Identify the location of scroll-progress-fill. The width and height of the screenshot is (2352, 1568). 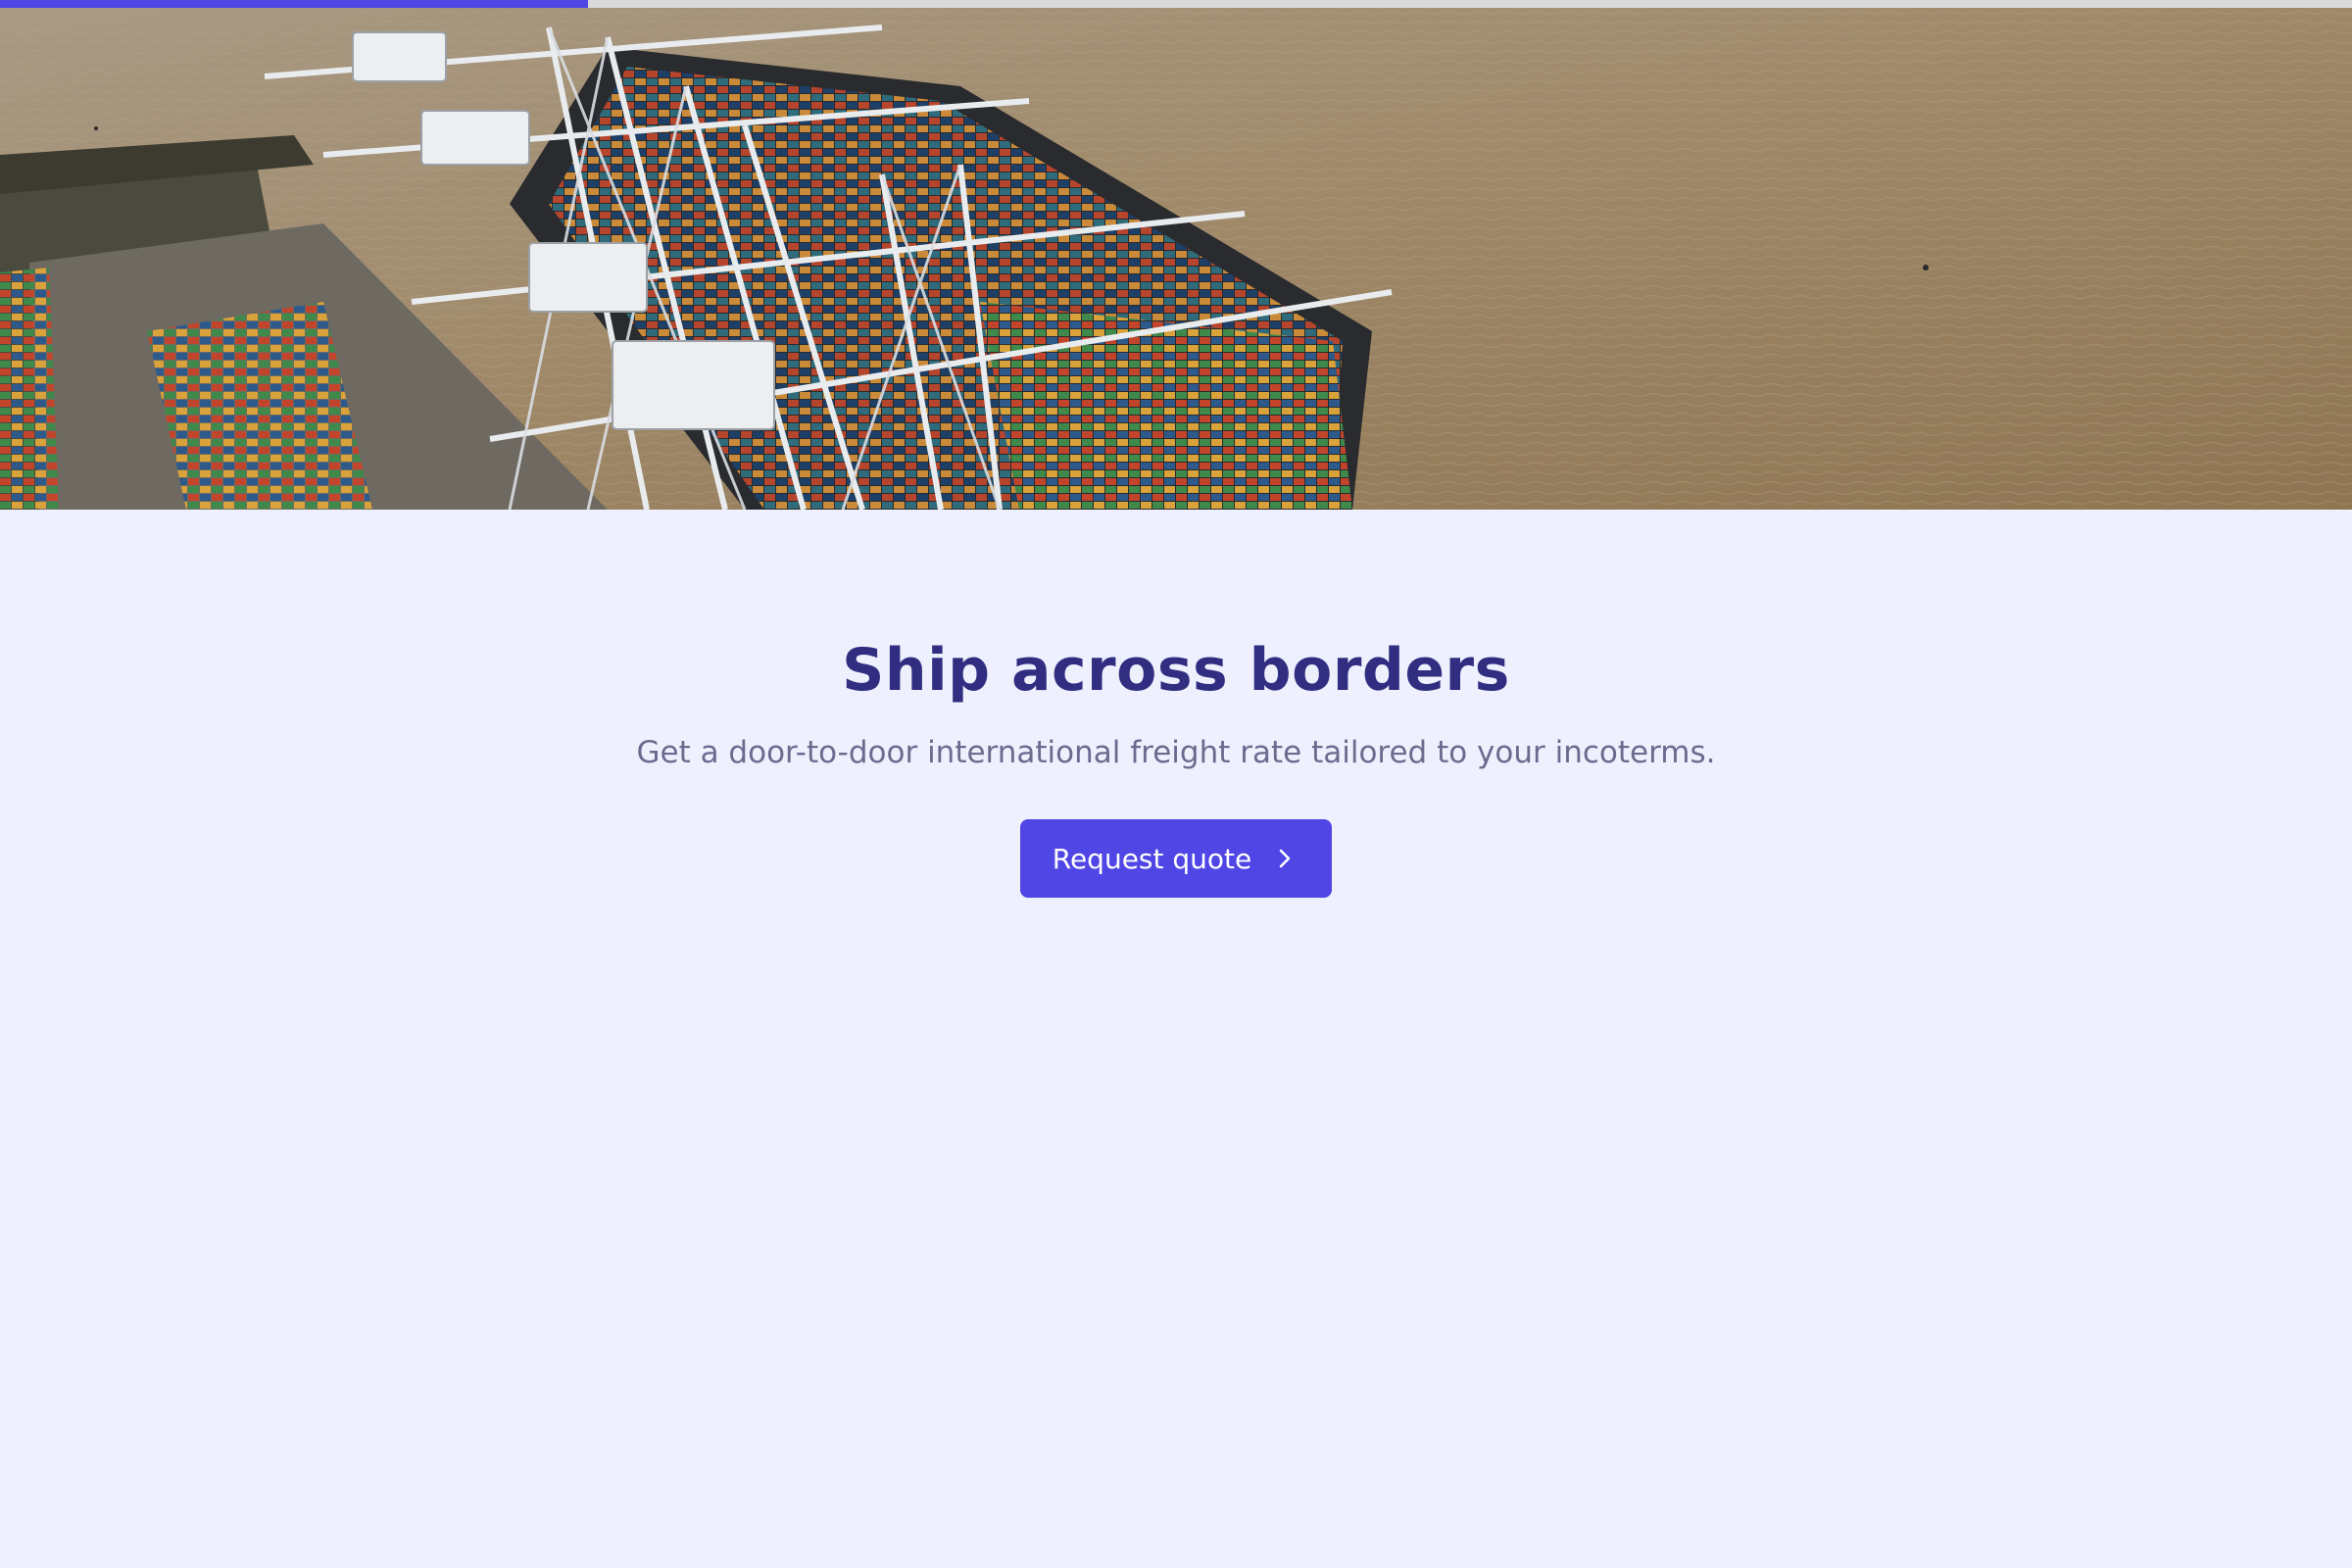
(294, 4).